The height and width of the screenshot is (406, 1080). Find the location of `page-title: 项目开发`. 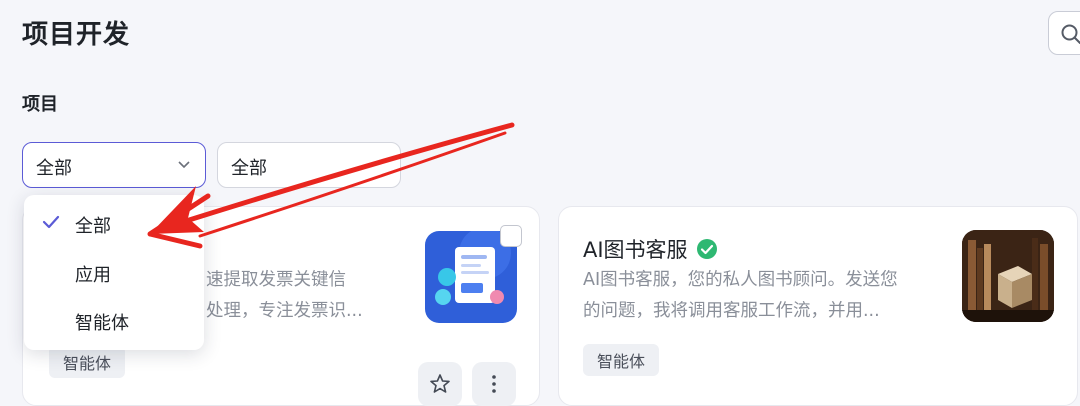

page-title: 项目开发 is located at coordinates (76, 32).